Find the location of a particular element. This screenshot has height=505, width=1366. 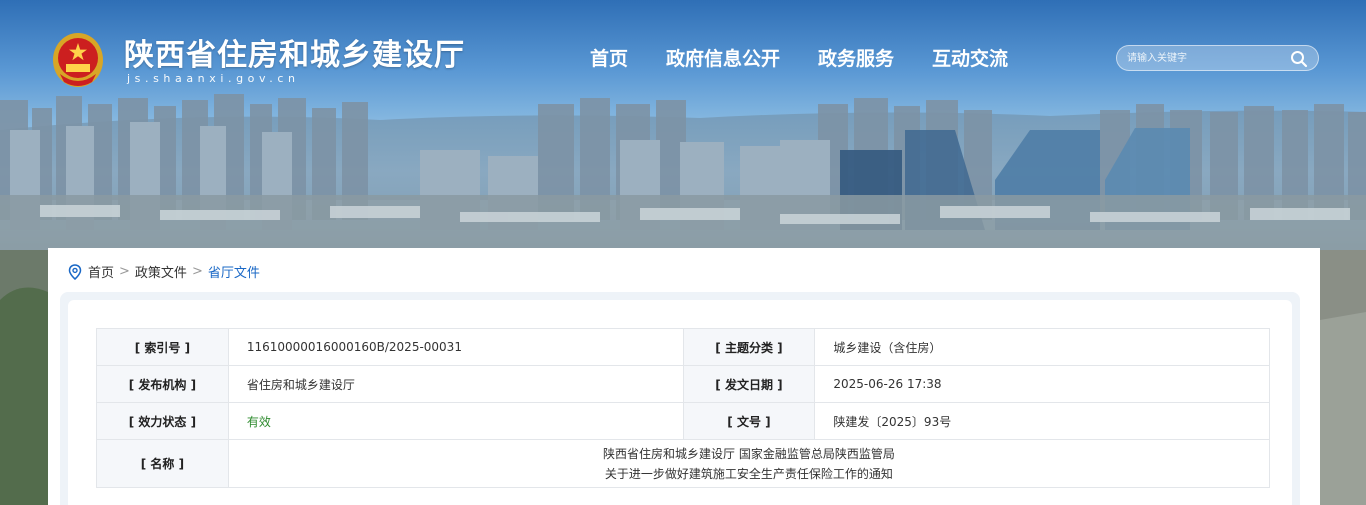

breadcrumb-home: 首页 is located at coordinates (101, 271).